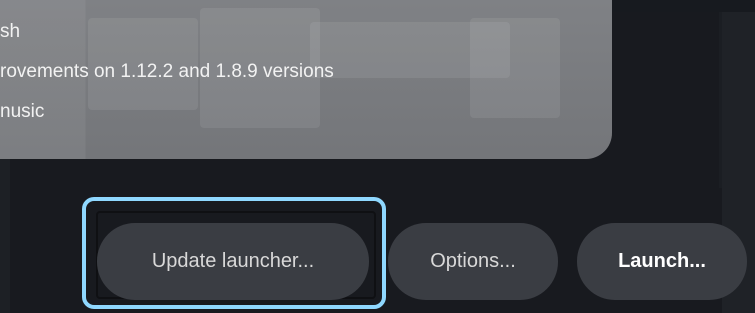 The height and width of the screenshot is (313, 755). I want to click on news-line: nusic, so click(22, 111).